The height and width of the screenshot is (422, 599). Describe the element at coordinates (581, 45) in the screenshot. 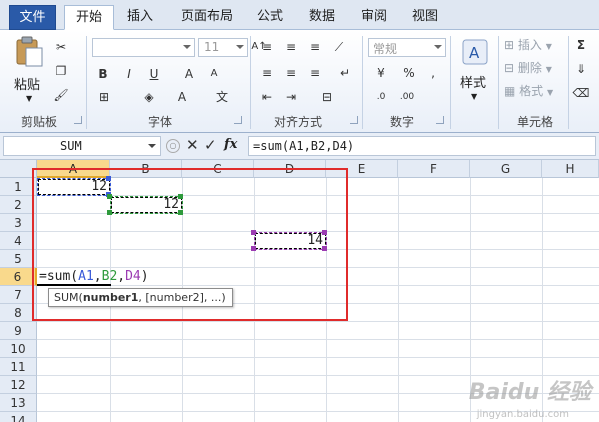

I see `autosum-icon: Σ` at that location.